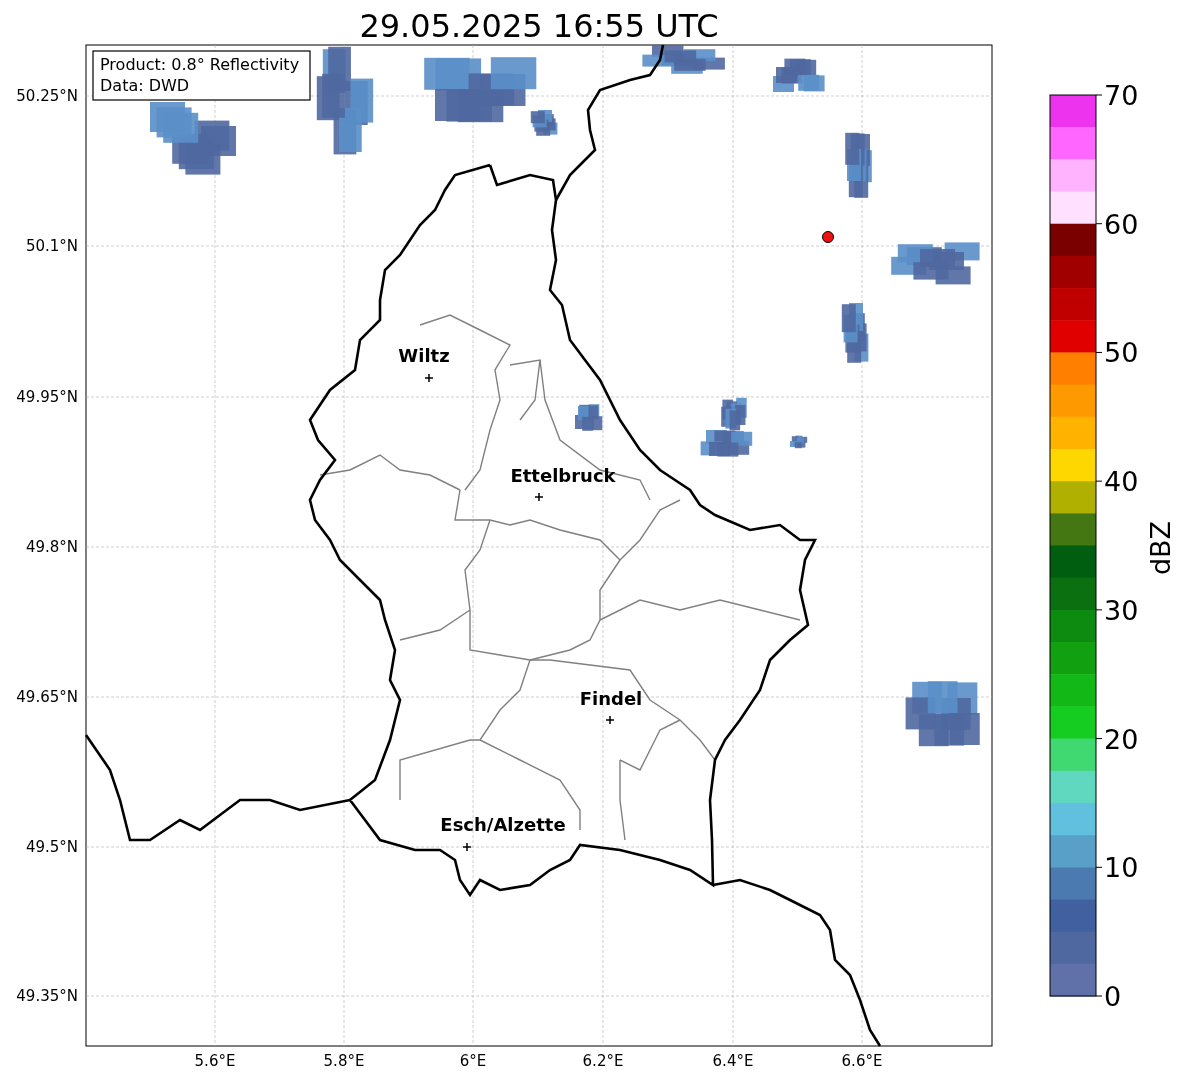 The image size is (1184, 1081). I want to click on y-tick-label: 49.35°N, so click(47, 996).